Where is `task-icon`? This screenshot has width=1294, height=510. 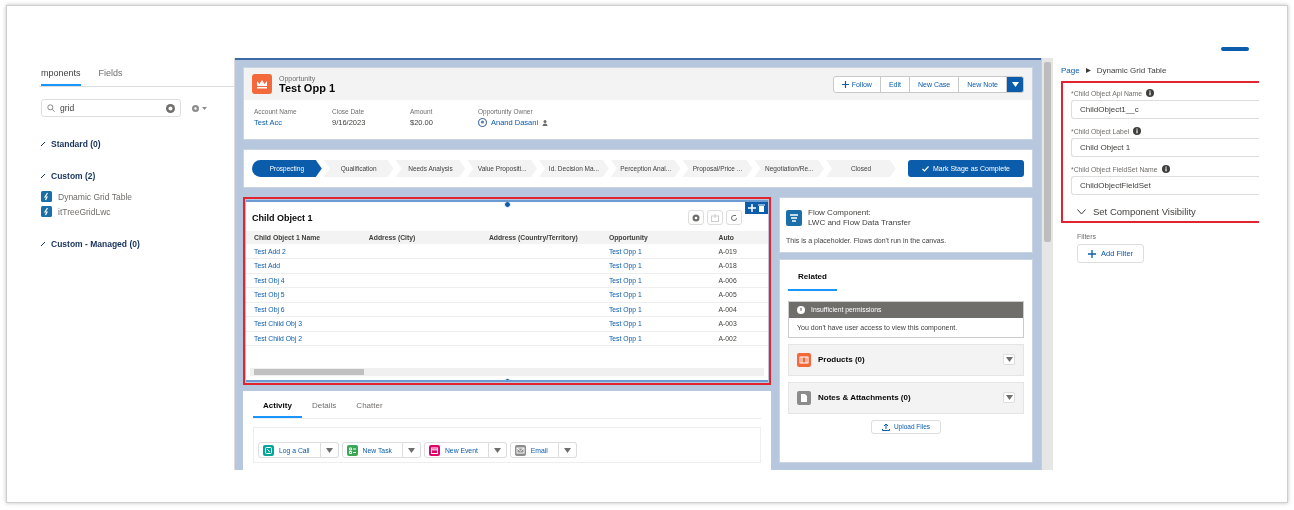 task-icon is located at coordinates (352, 450).